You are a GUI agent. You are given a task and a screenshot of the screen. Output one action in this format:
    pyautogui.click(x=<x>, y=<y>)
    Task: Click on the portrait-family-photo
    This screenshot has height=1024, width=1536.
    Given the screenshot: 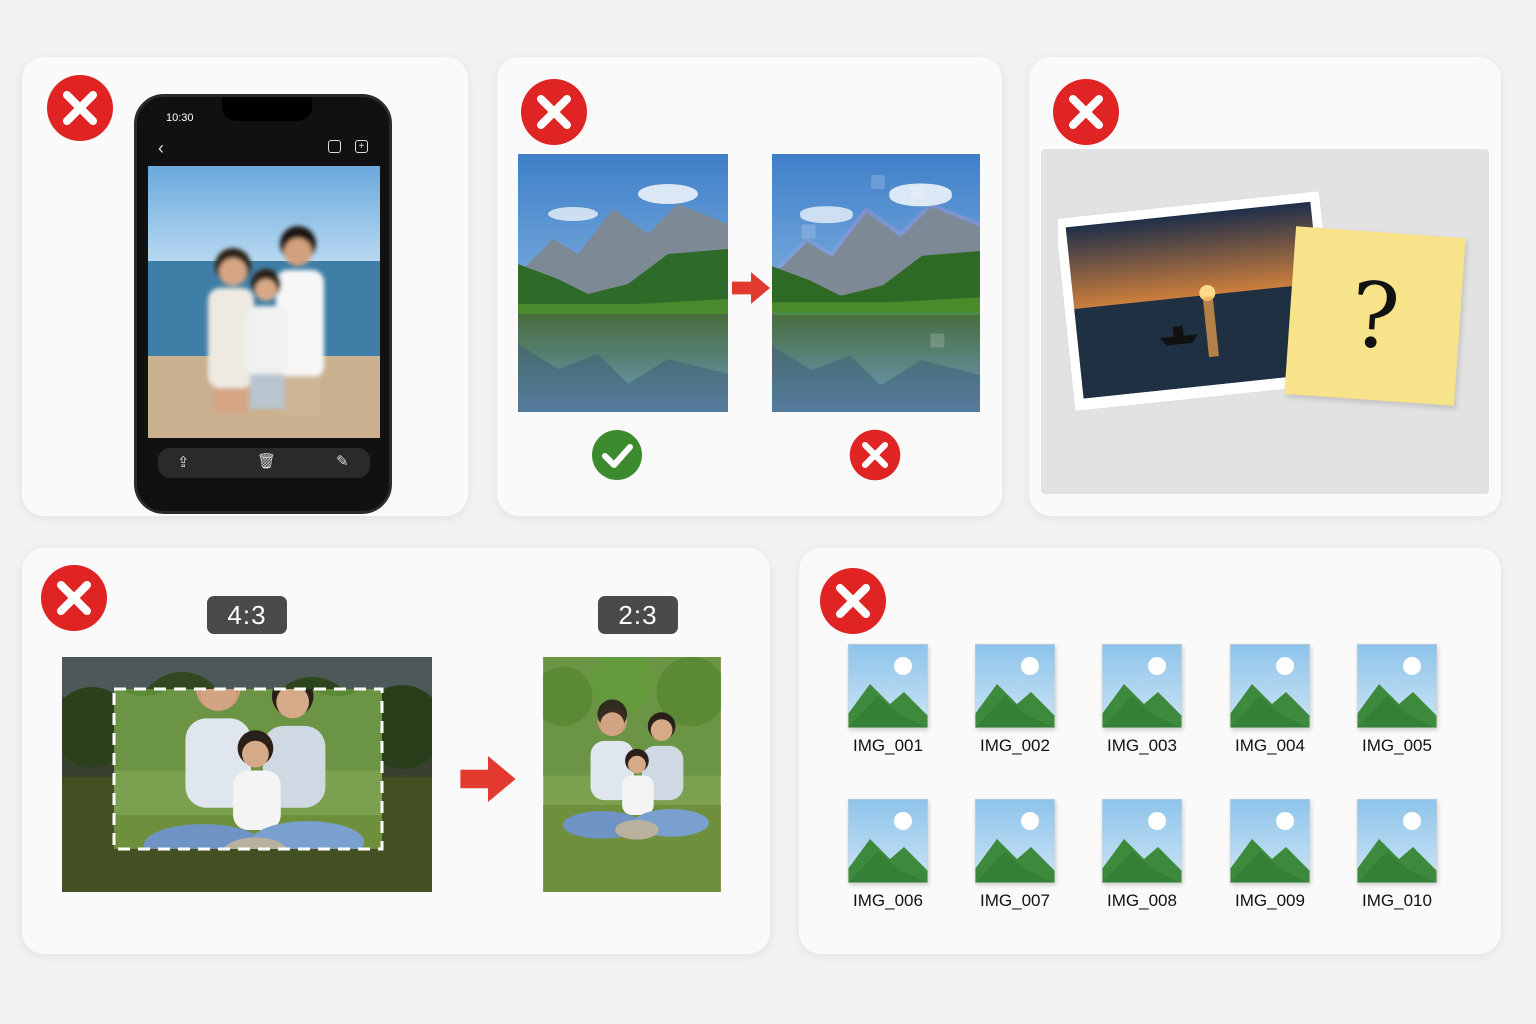 What is the action you would take?
    pyautogui.click(x=632, y=774)
    